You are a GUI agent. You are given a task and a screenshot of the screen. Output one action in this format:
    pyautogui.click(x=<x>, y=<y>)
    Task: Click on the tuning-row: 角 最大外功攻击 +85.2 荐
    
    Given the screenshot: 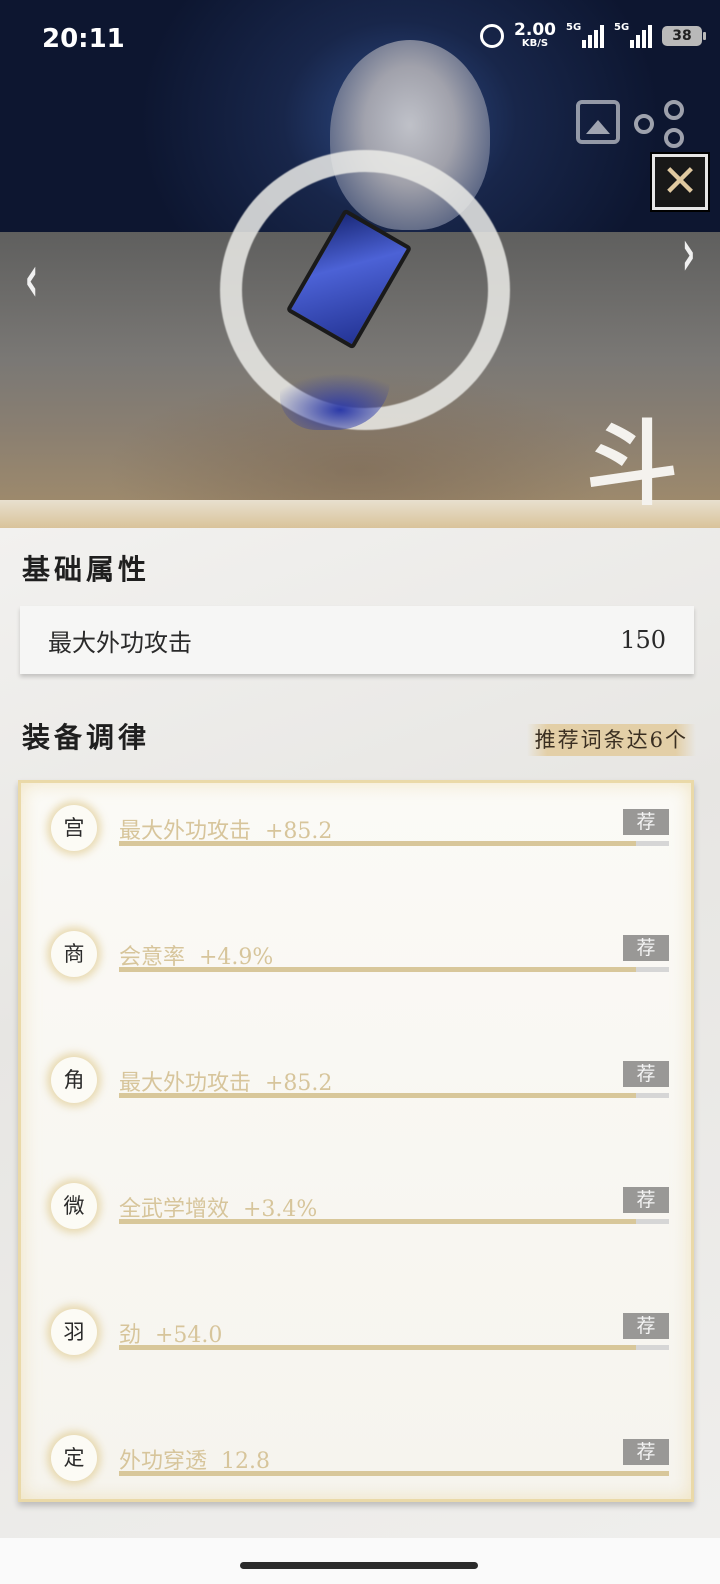 What is the action you would take?
    pyautogui.click(x=356, y=1087)
    